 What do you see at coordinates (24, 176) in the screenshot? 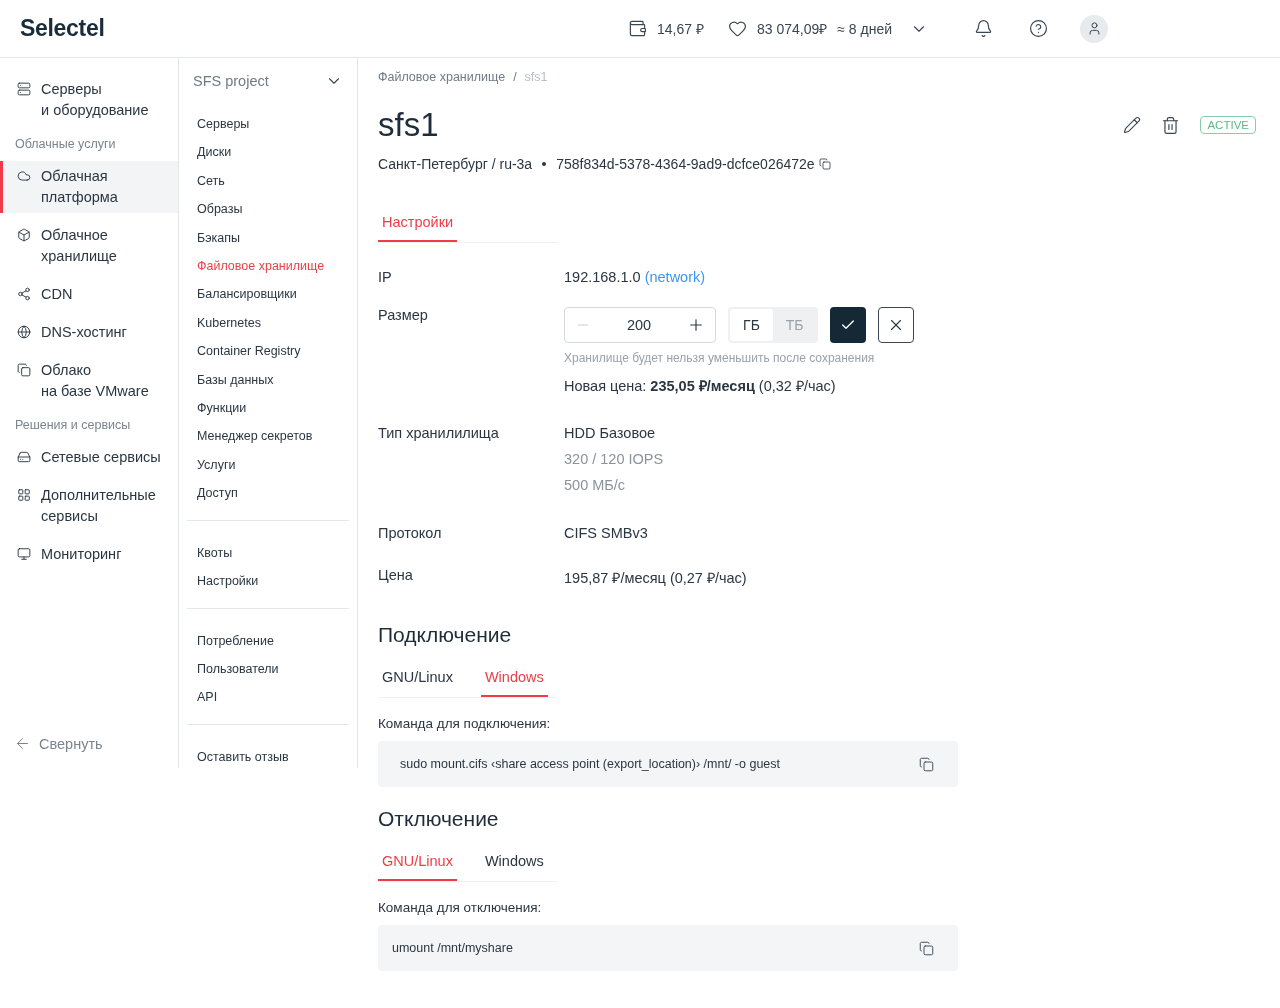
I see `cloud-icon` at bounding box center [24, 176].